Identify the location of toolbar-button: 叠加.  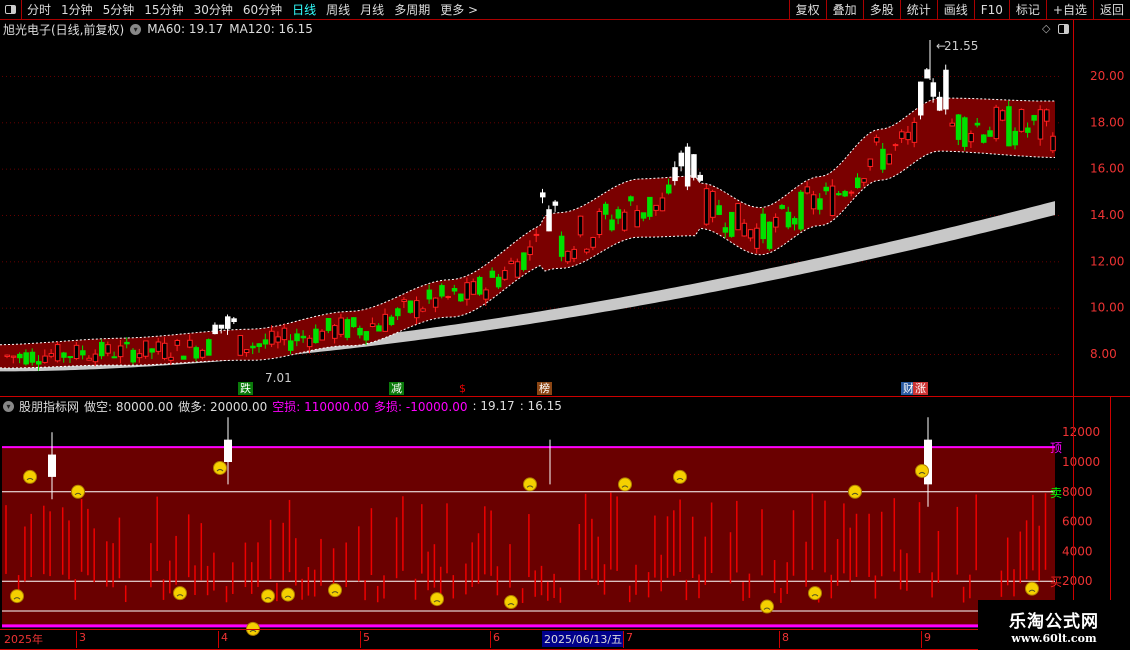
(844, 10).